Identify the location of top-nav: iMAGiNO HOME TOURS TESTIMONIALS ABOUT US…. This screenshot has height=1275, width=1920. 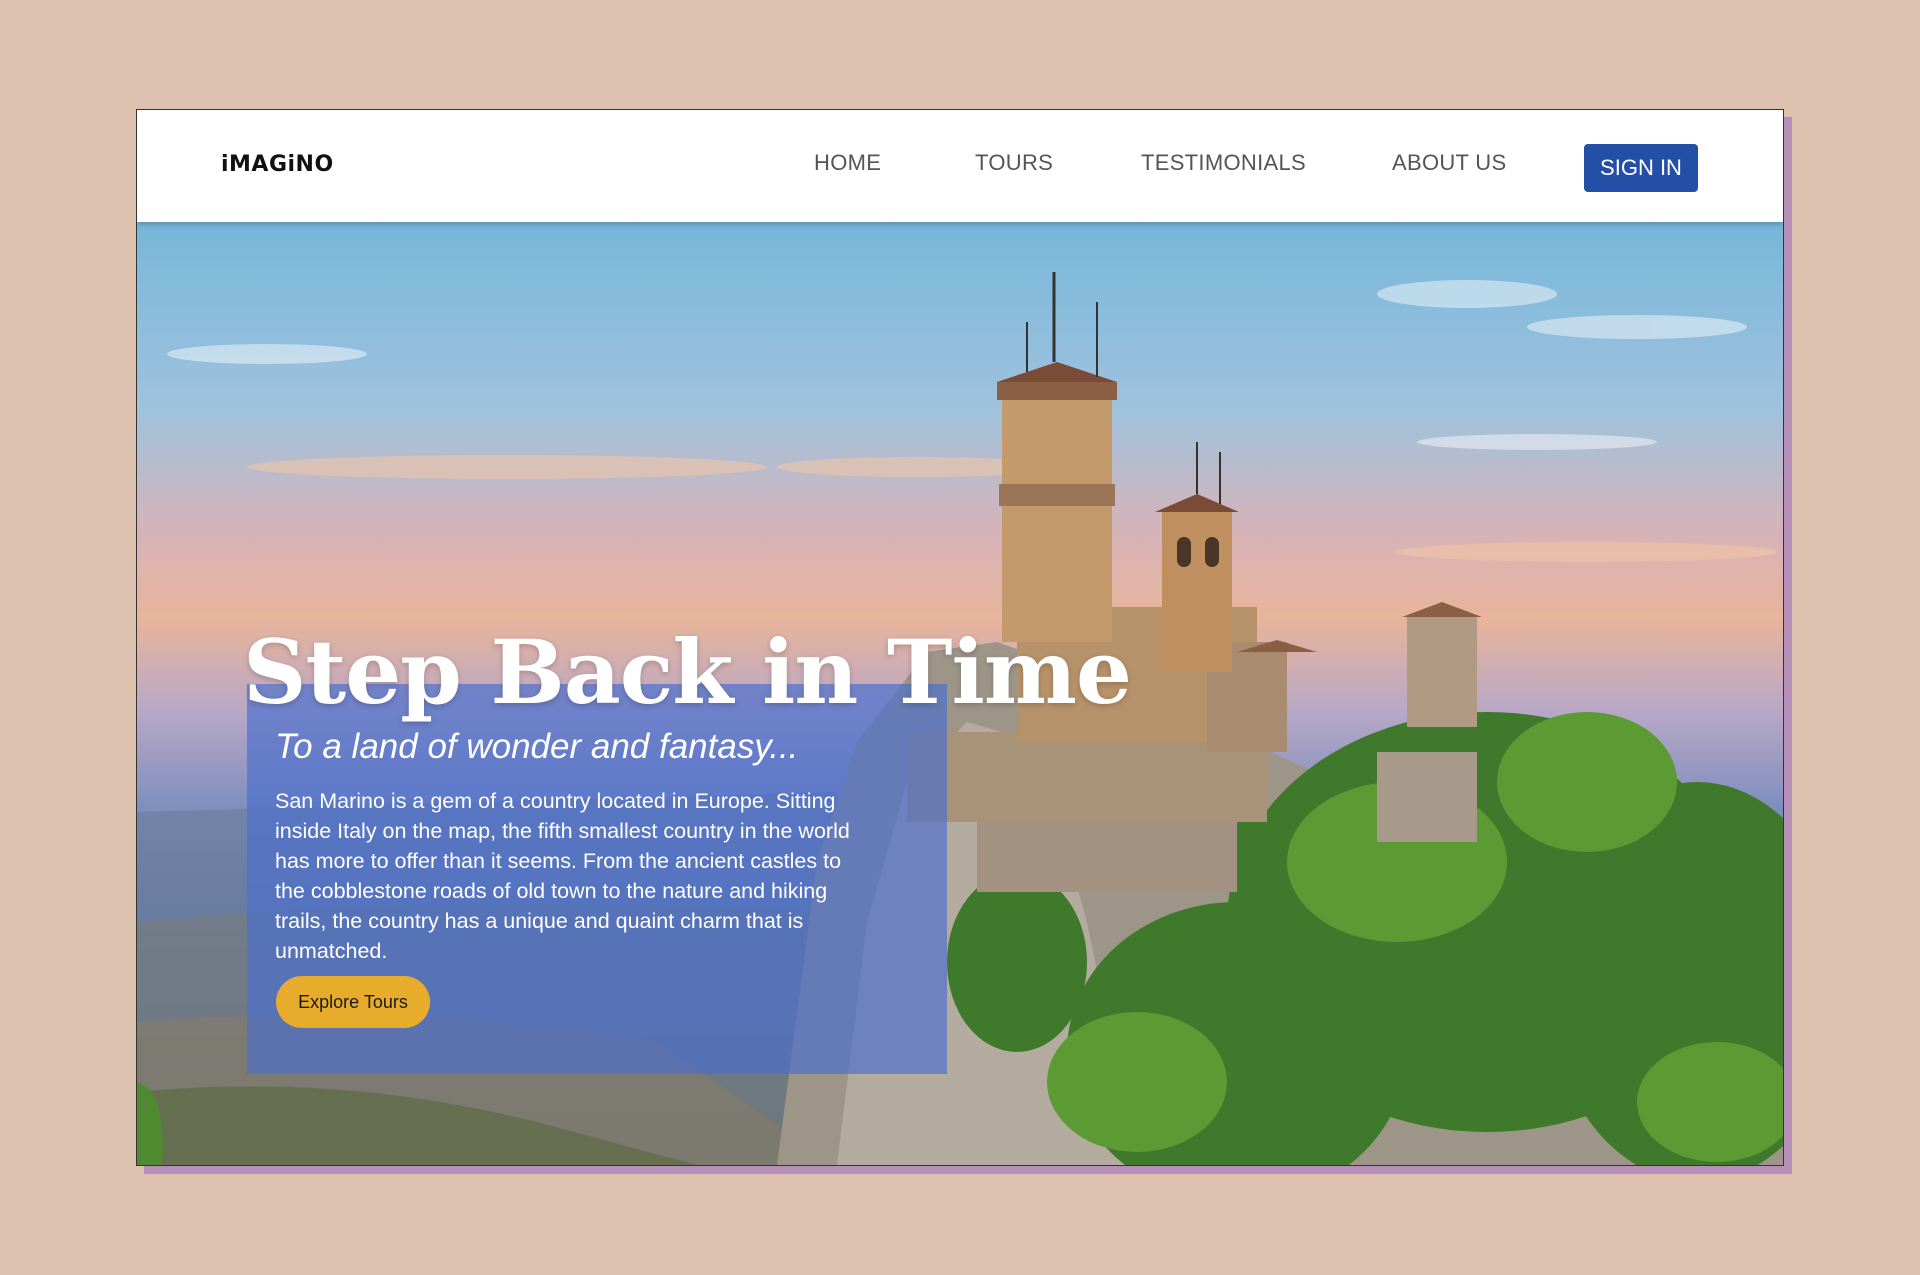
(960, 166).